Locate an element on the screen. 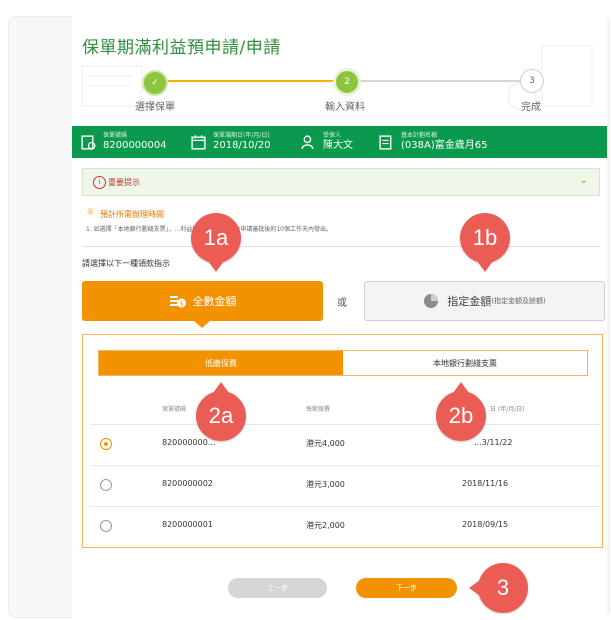  important-notice: i 重要提示 ⌄ is located at coordinates (341, 182).